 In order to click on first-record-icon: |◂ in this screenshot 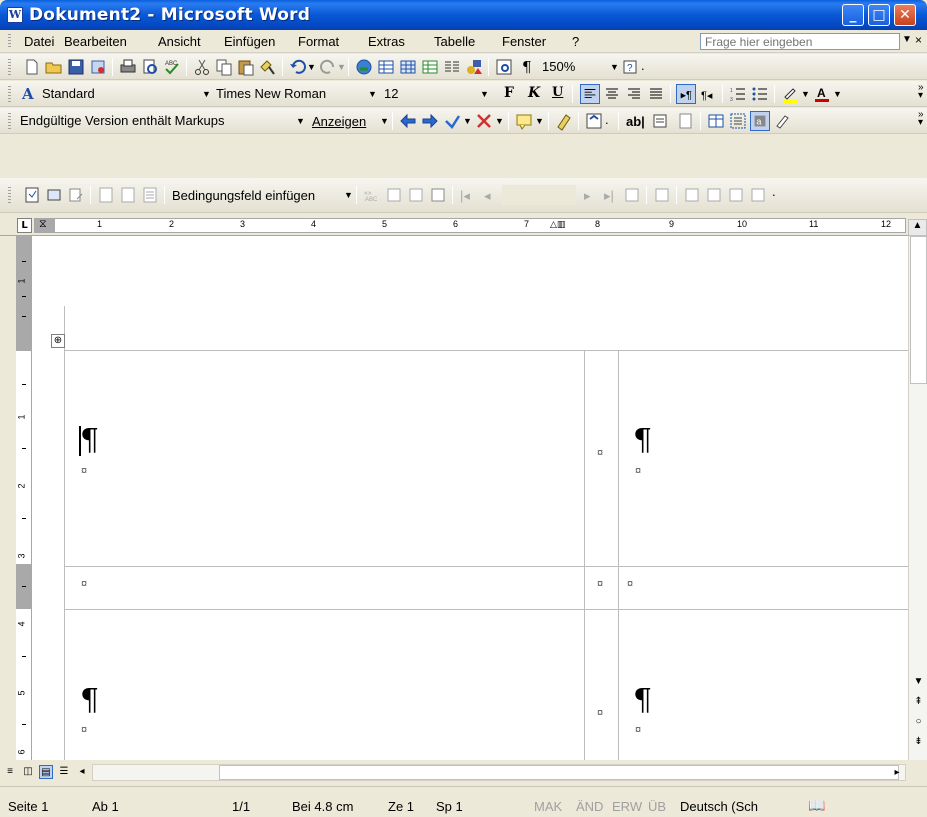, I will do `click(465, 196)`.